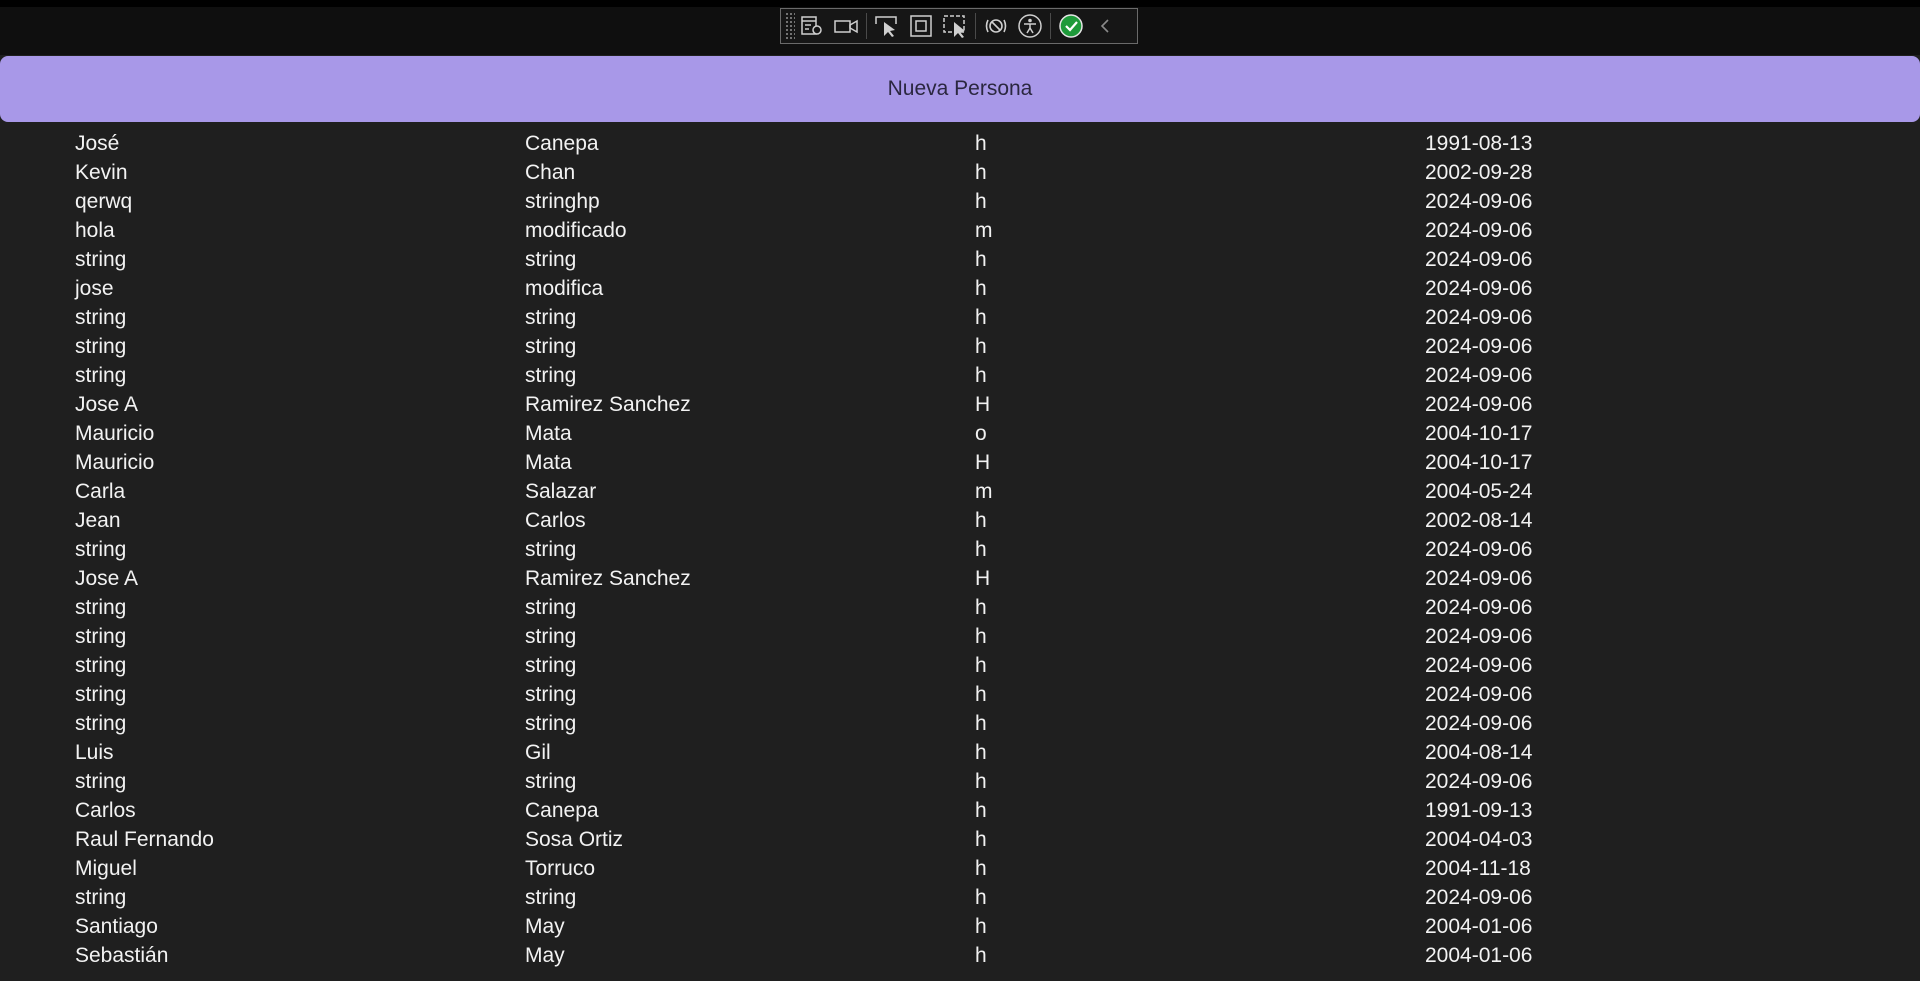 This screenshot has width=1920, height=981. What do you see at coordinates (574, 839) in the screenshot?
I see `last-name-cell: Sosa Ortiz` at bounding box center [574, 839].